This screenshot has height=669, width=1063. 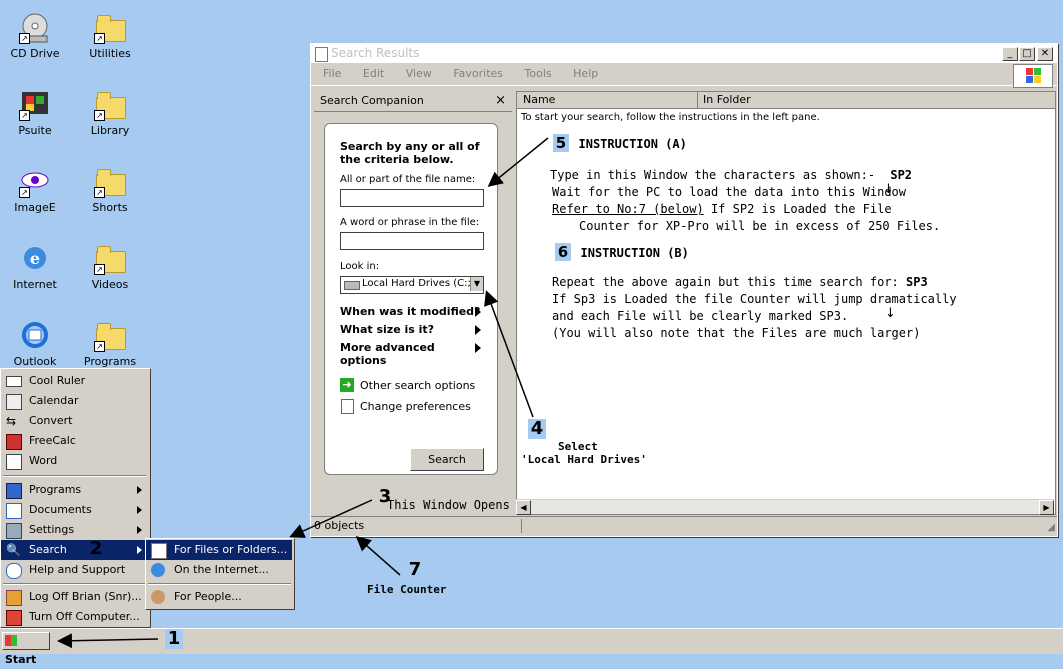 What do you see at coordinates (347, 406) in the screenshot?
I see `preferences-icon` at bounding box center [347, 406].